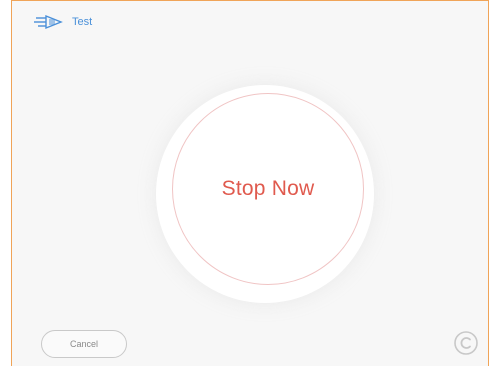  I want to click on stop-now-label: Stop Now, so click(268, 188).